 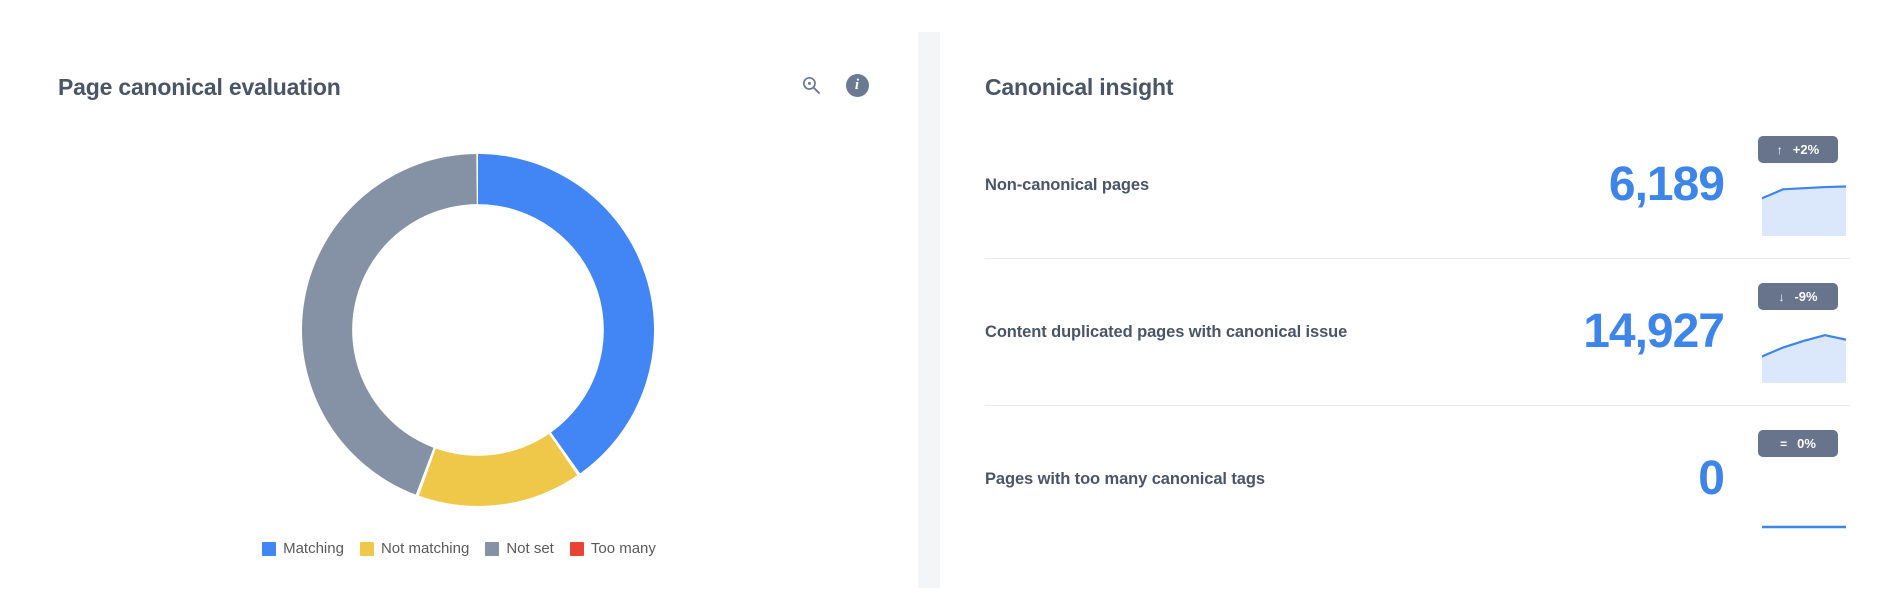 I want to click on trend-percent-label: 0%, so click(x=1806, y=443).